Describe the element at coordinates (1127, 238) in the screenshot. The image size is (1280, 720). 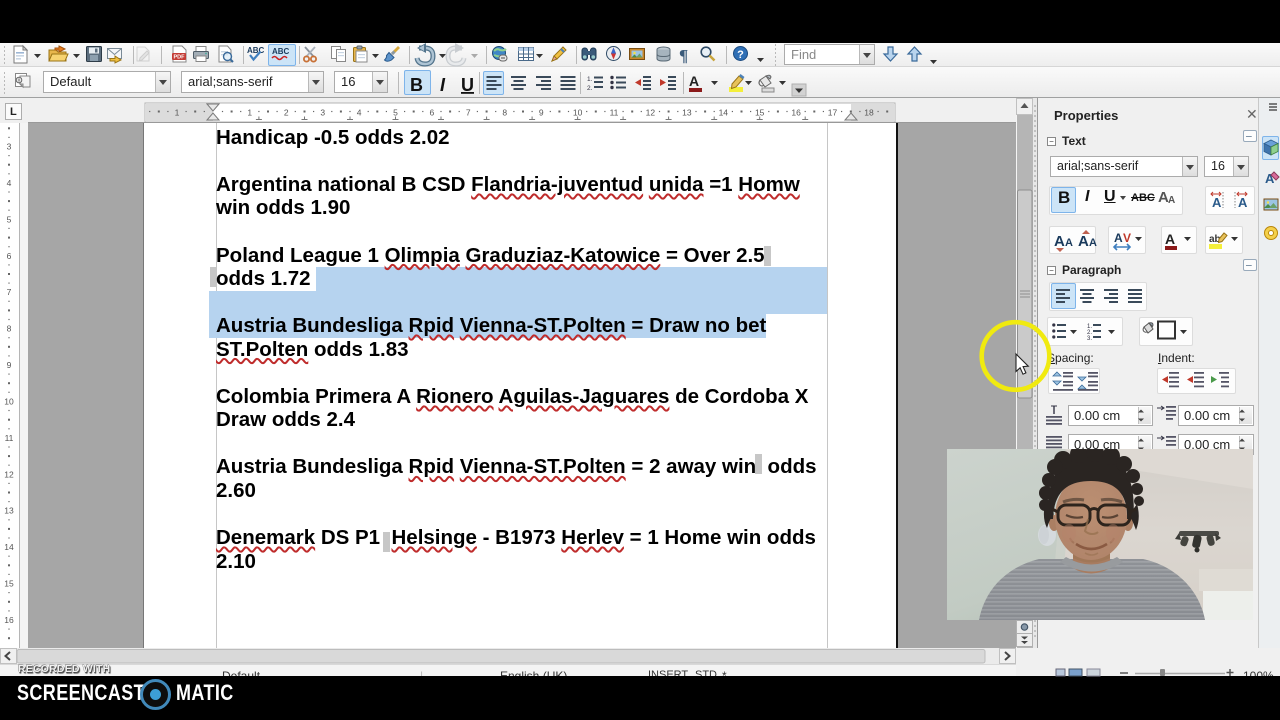
I see `svg-text: V` at that location.